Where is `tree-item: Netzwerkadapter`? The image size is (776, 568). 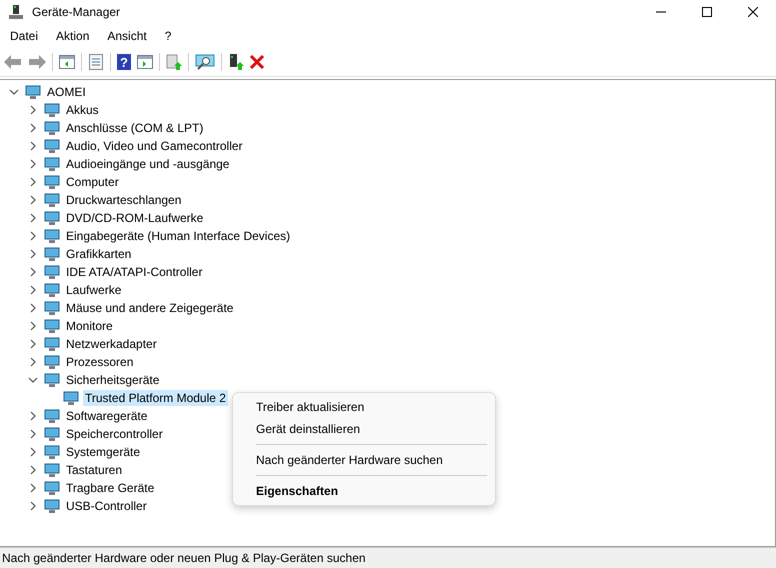
tree-item: Netzwerkadapter is located at coordinates (111, 344).